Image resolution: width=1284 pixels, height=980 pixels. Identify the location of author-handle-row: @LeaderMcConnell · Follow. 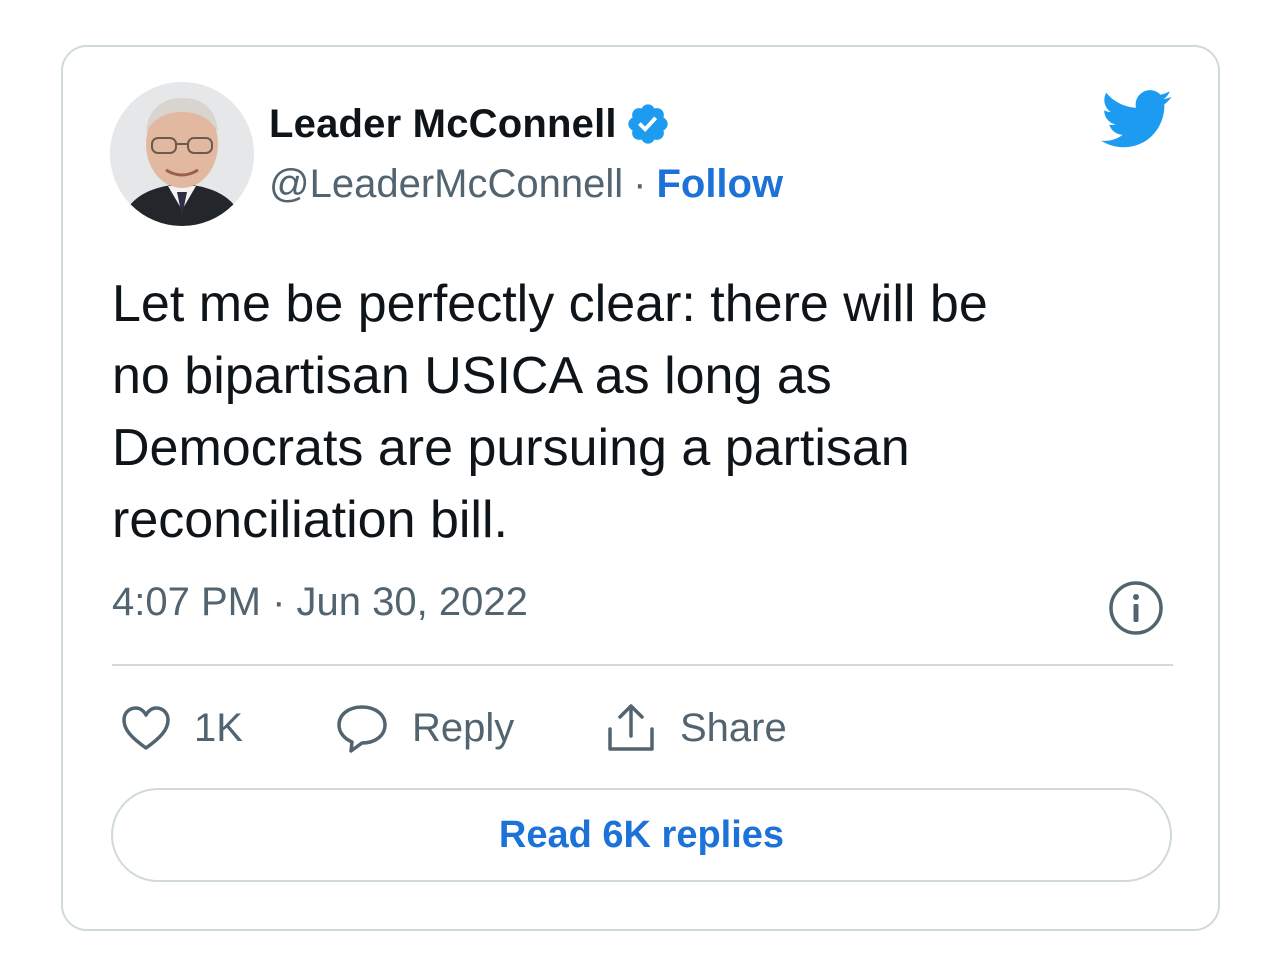
(526, 184).